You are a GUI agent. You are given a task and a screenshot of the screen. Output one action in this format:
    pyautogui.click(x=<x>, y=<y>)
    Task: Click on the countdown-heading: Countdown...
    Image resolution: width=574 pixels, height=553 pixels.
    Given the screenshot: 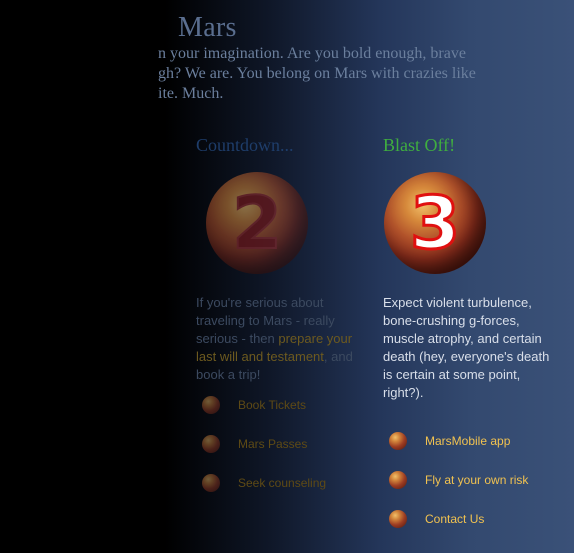 What is the action you would take?
    pyautogui.click(x=245, y=145)
    